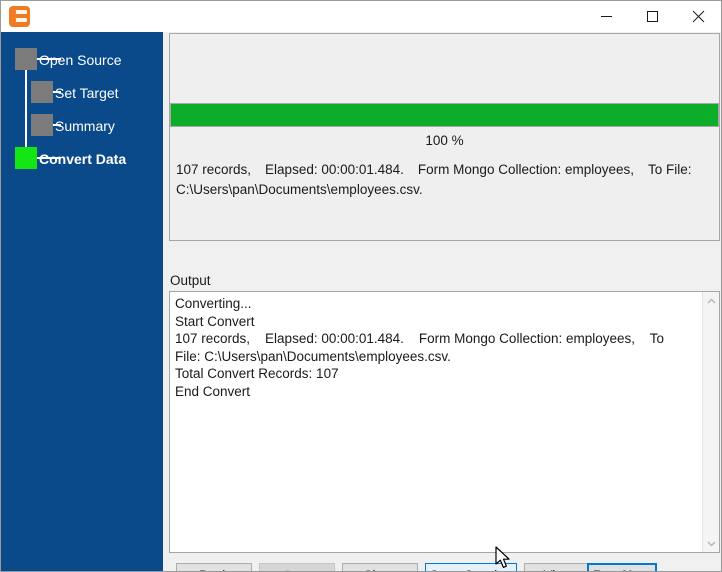 This screenshot has height=572, width=722. What do you see at coordinates (670, 169) in the screenshot?
I see `progress-tofile-label: To File:` at bounding box center [670, 169].